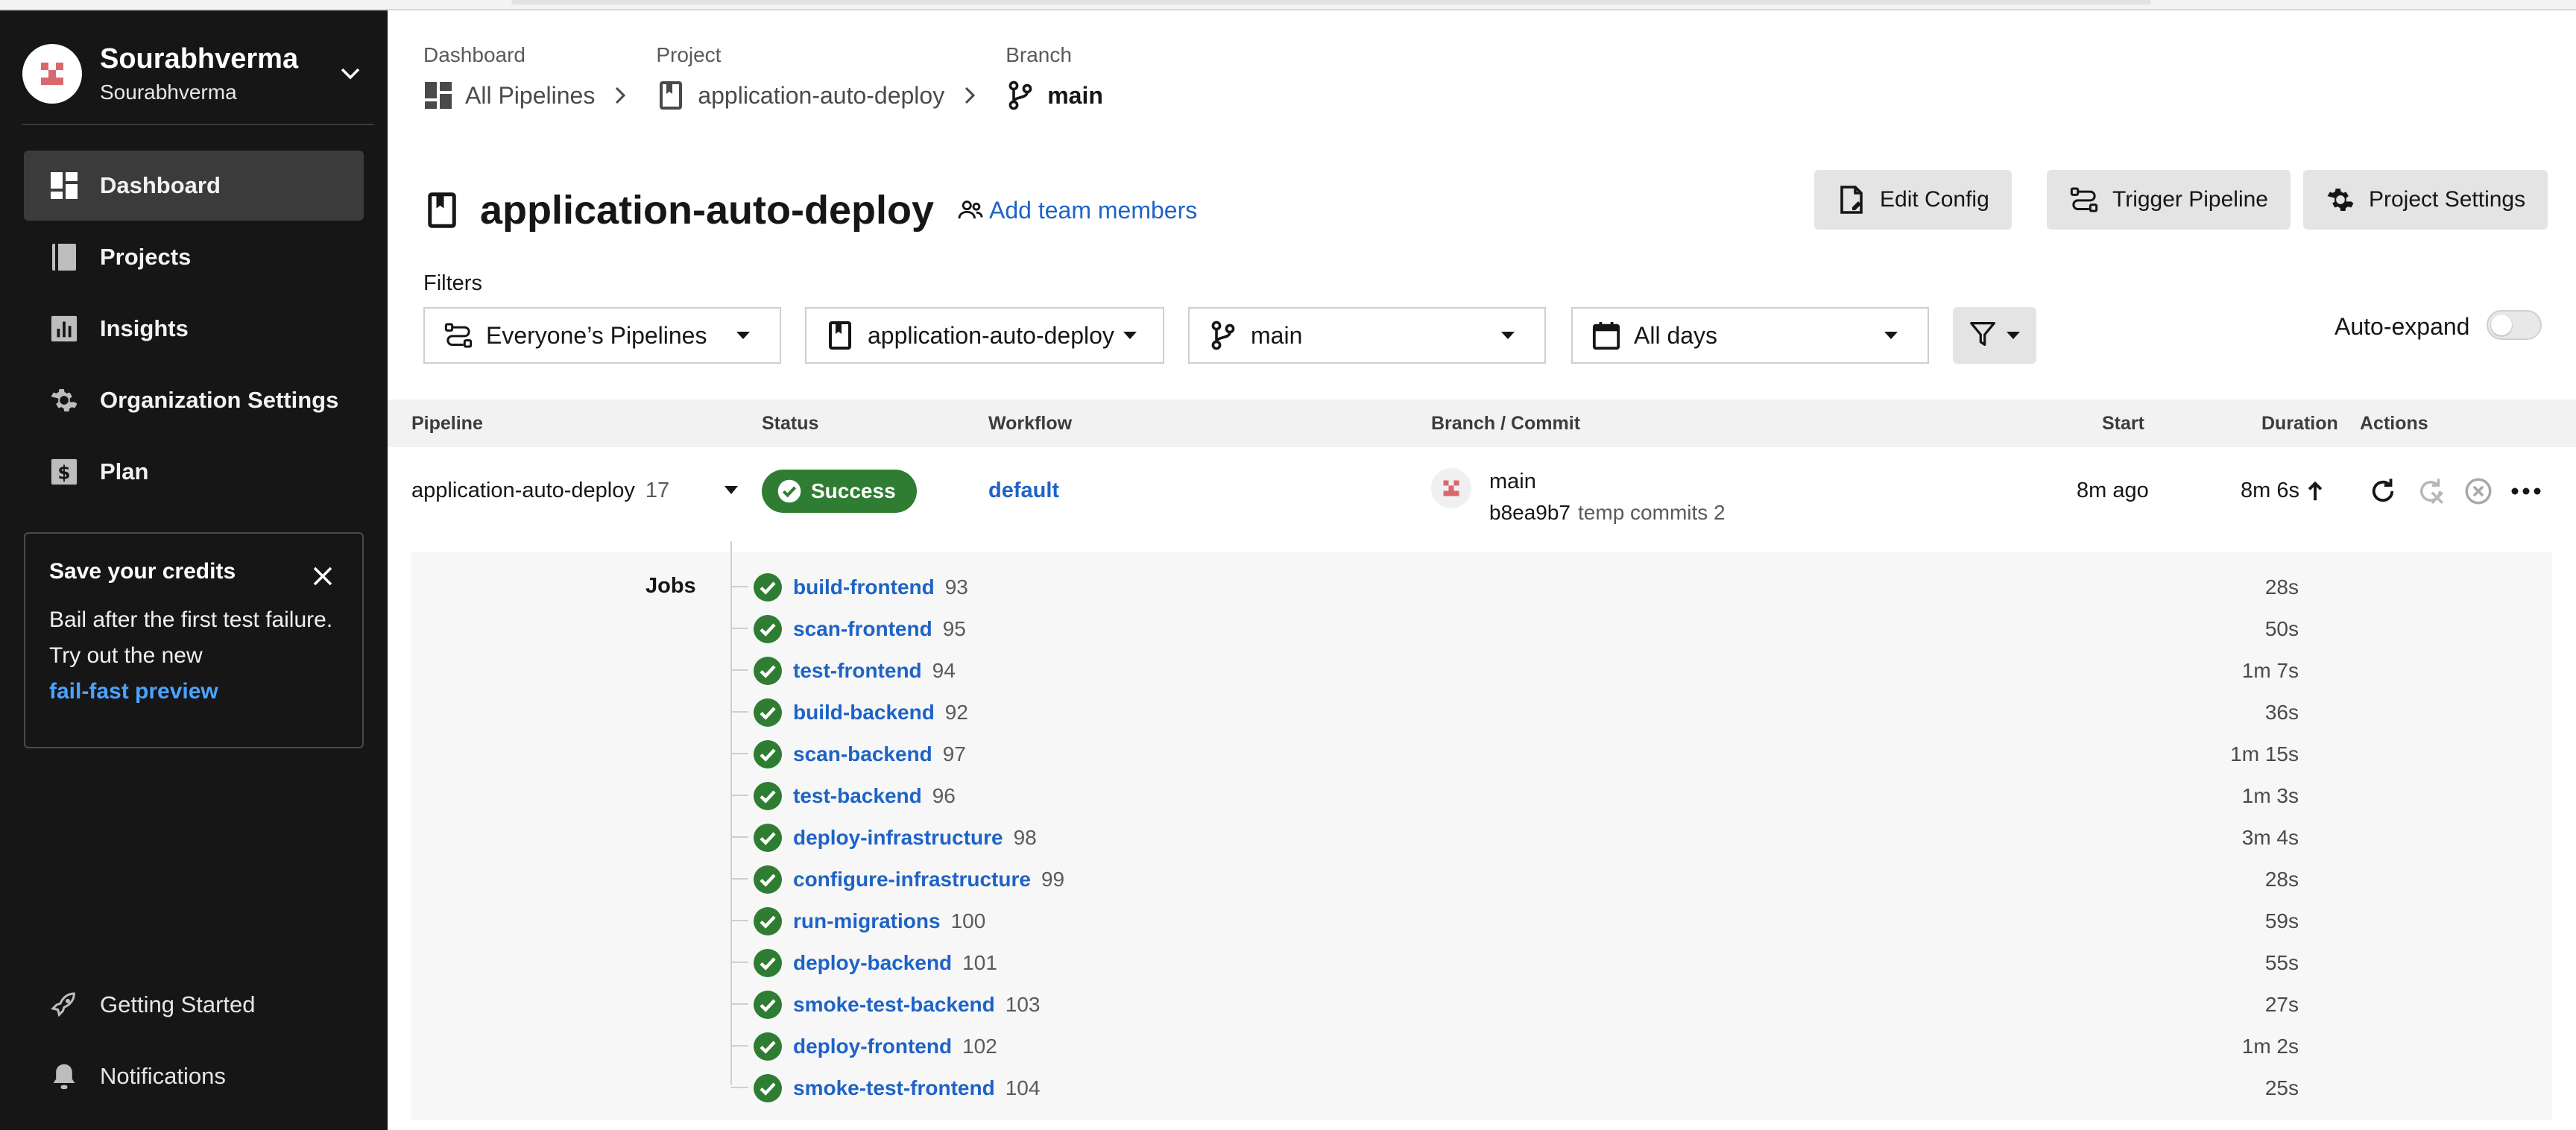 The height and width of the screenshot is (1130, 2576). What do you see at coordinates (199, 59) in the screenshot?
I see `org-name: Sourabhverma` at bounding box center [199, 59].